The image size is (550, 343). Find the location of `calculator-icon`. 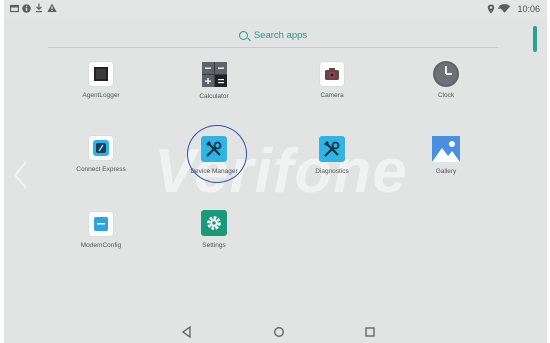

calculator-icon is located at coordinates (214, 74).